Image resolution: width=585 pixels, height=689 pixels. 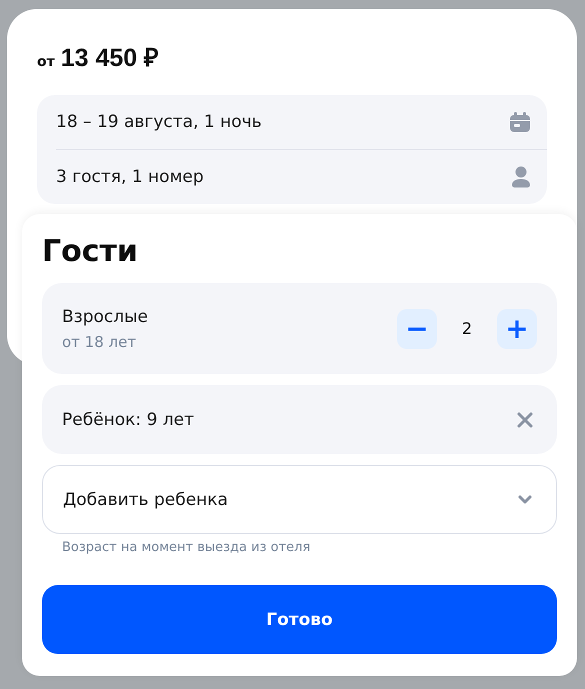 I want to click on adults-label: Взрослые, so click(x=105, y=316).